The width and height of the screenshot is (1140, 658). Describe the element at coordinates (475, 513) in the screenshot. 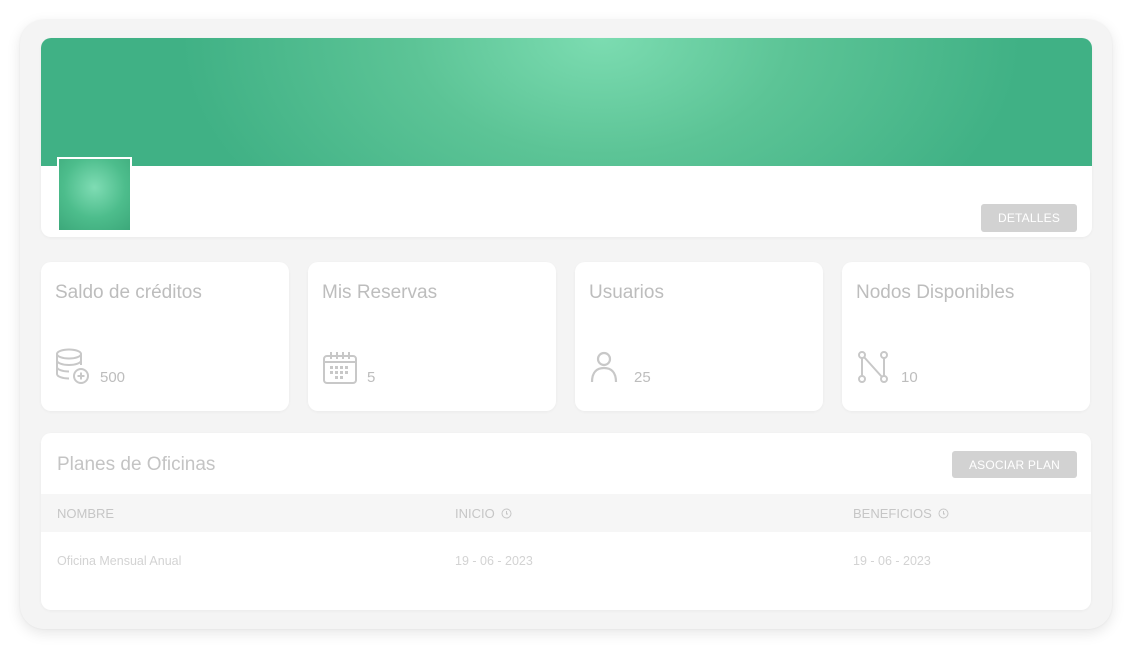

I see `column-header-label: INICIO` at that location.